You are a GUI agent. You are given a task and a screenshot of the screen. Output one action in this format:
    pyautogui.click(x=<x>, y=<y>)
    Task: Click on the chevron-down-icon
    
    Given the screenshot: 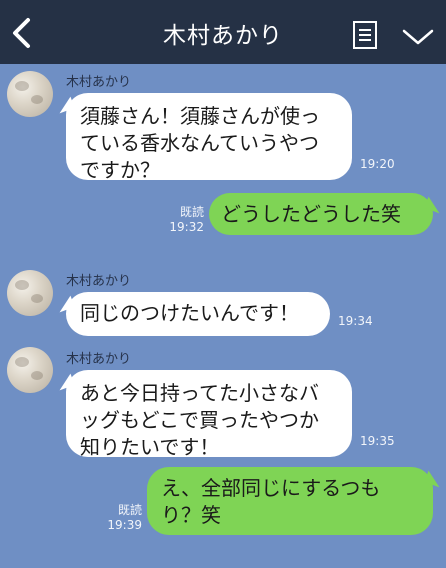 What is the action you would take?
    pyautogui.click(x=418, y=37)
    